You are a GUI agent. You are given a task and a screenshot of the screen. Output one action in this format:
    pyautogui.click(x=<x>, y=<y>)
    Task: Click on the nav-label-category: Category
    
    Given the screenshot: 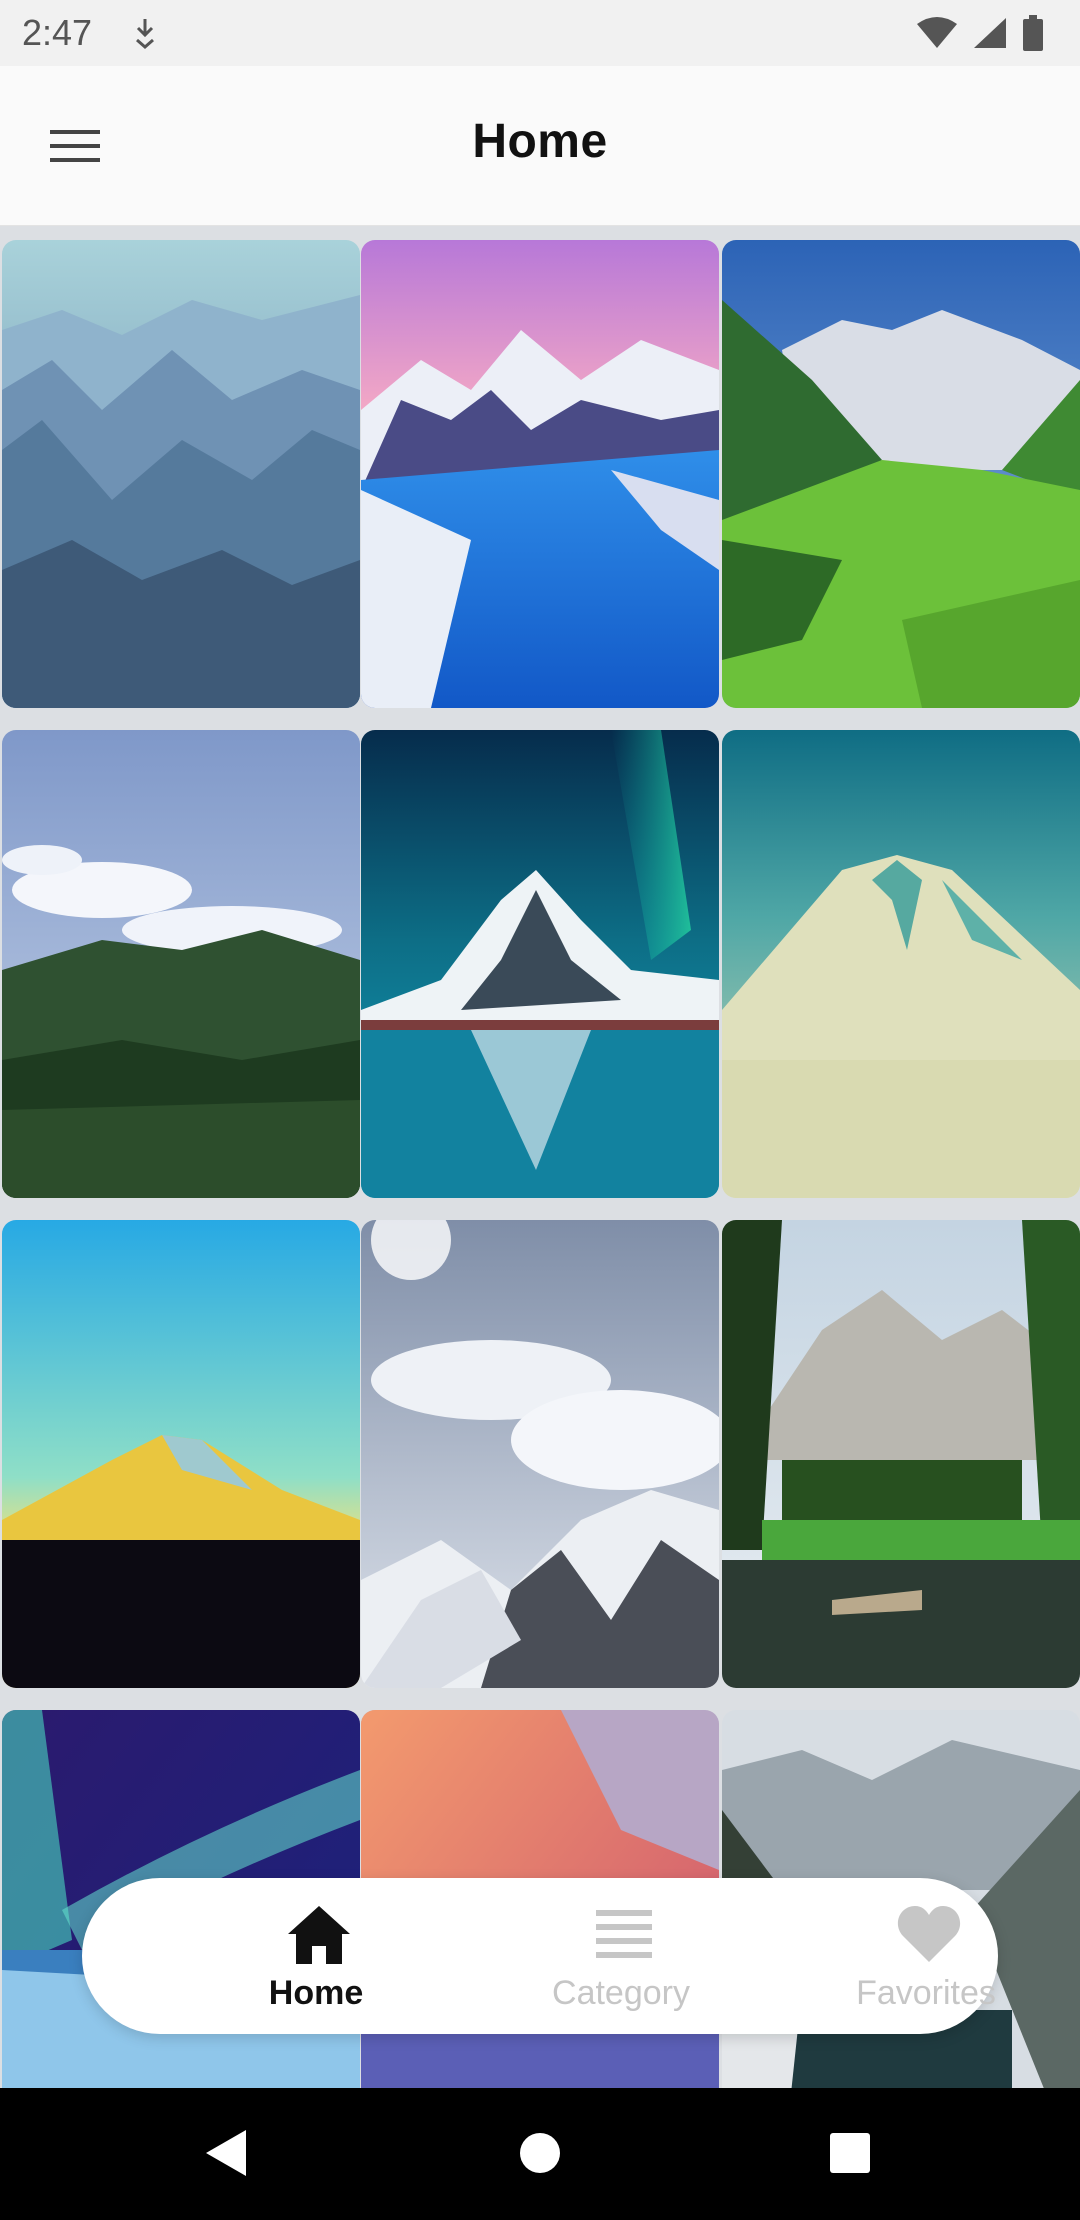 What is the action you would take?
    pyautogui.click(x=621, y=1993)
    